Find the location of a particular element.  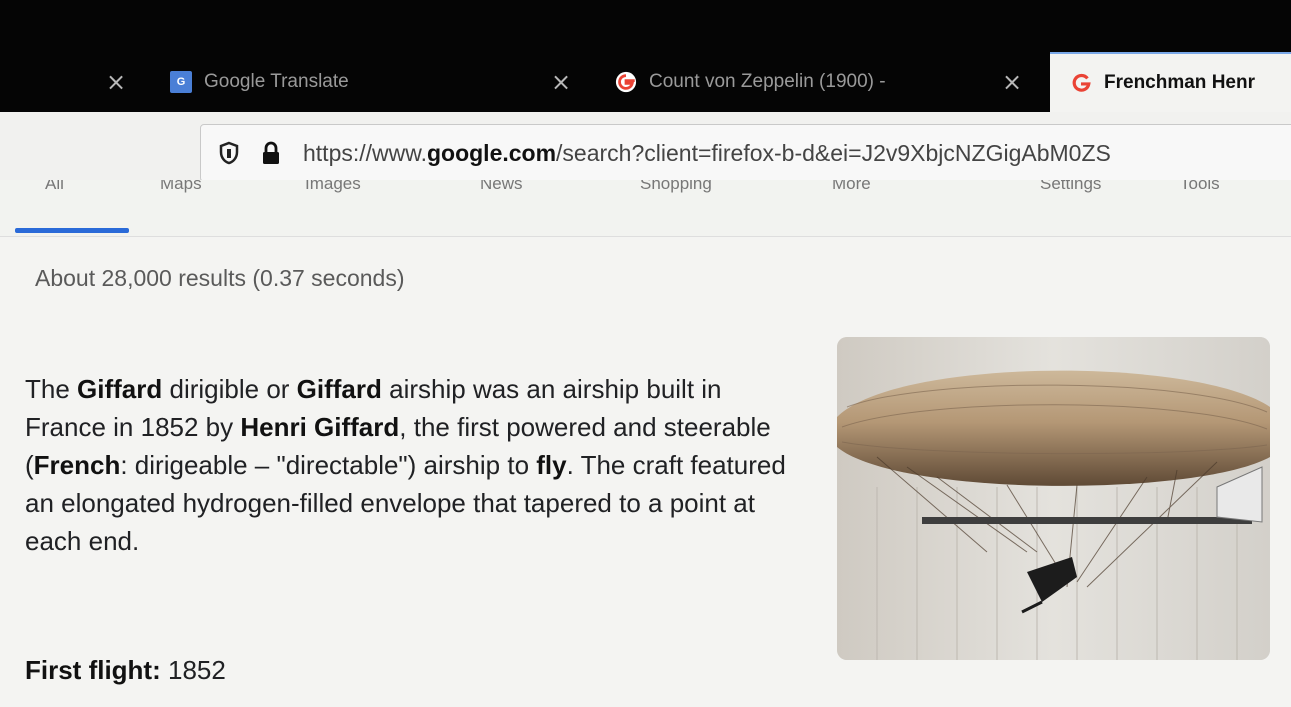

shield-icon is located at coordinates (229, 153).